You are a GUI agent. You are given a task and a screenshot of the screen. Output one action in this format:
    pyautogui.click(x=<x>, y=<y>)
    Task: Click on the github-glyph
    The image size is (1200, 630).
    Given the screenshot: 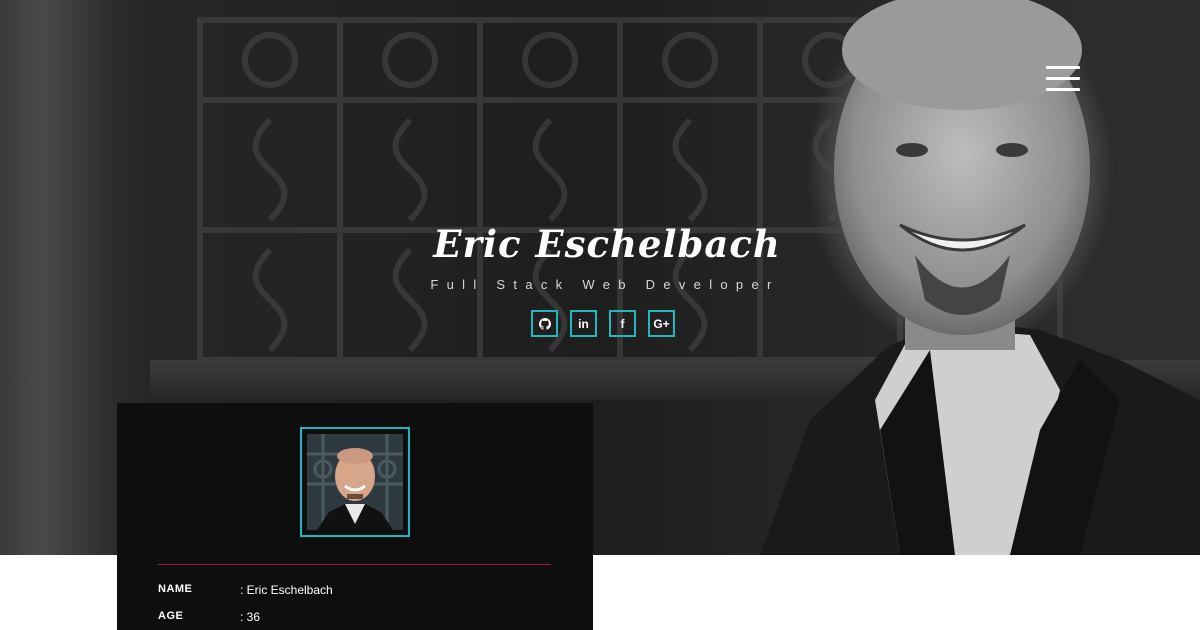 What is the action you would take?
    pyautogui.click(x=544, y=323)
    